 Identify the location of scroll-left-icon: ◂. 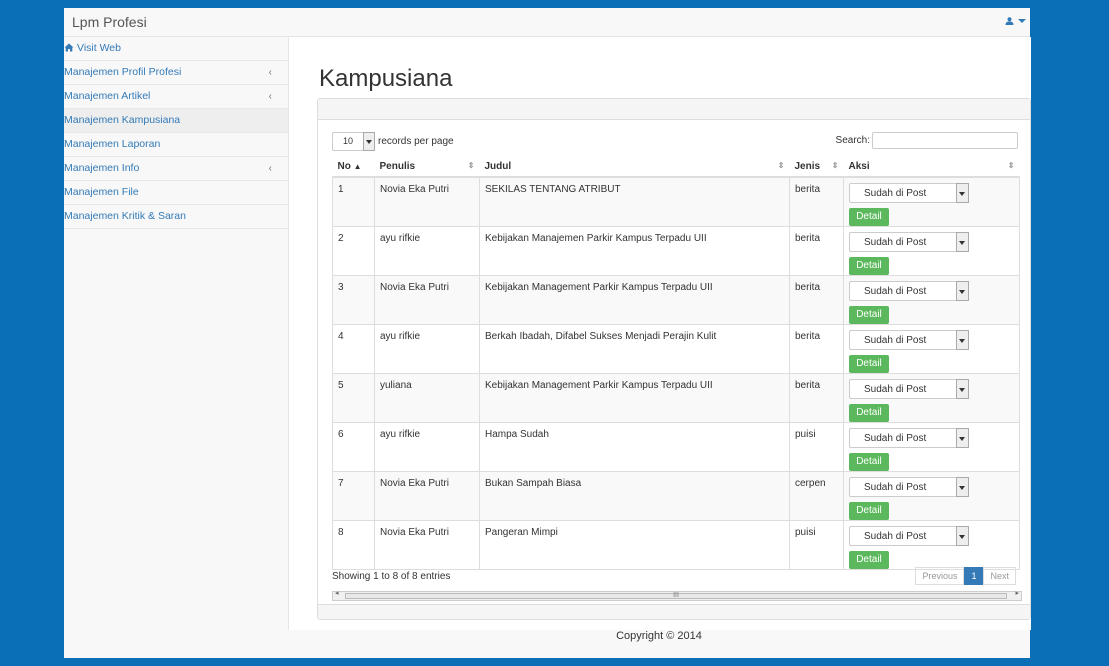
(337, 593).